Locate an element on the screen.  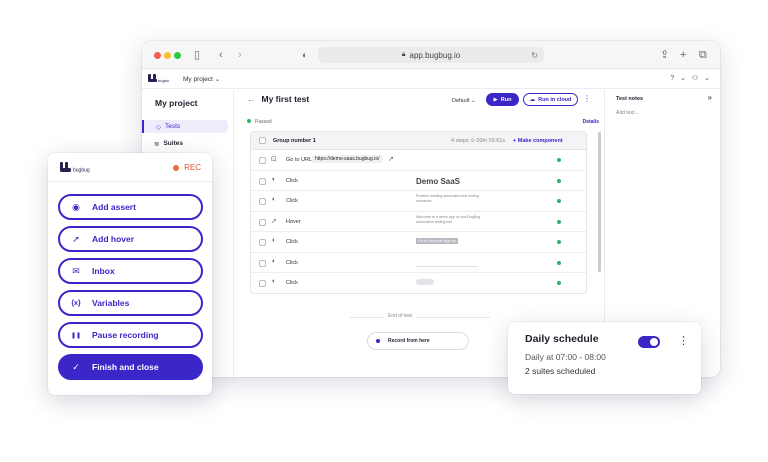
pause-recording-button: ❚❚ Pause recording is located at coordinates (130, 335).